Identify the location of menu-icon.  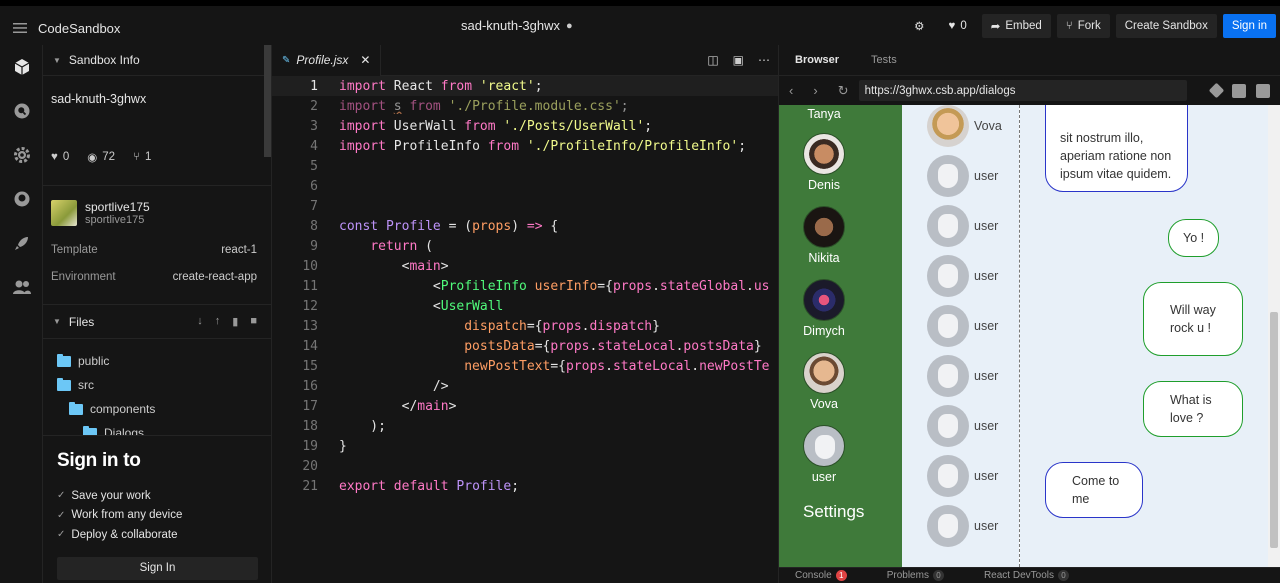
(20, 28).